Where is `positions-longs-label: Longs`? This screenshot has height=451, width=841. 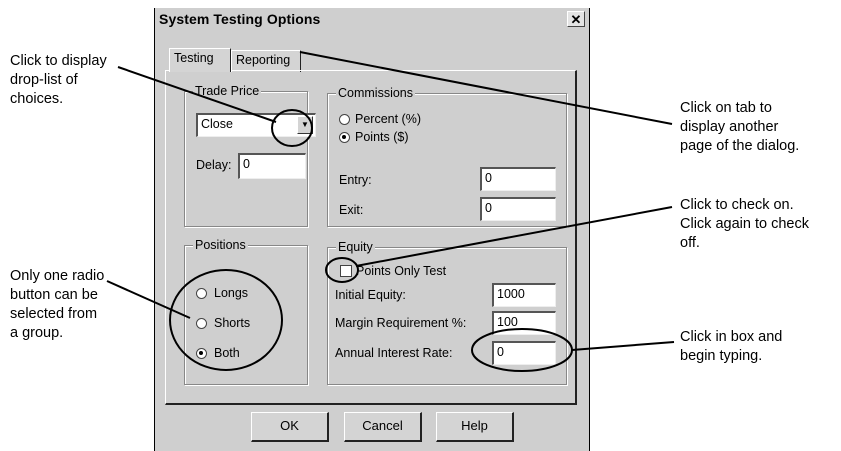
positions-longs-label: Longs is located at coordinates (231, 293).